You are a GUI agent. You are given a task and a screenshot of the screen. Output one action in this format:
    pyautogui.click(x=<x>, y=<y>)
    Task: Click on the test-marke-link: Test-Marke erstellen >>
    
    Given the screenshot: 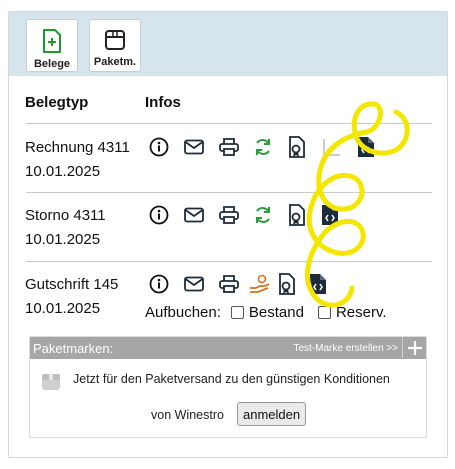 What is the action you would take?
    pyautogui.click(x=346, y=348)
    